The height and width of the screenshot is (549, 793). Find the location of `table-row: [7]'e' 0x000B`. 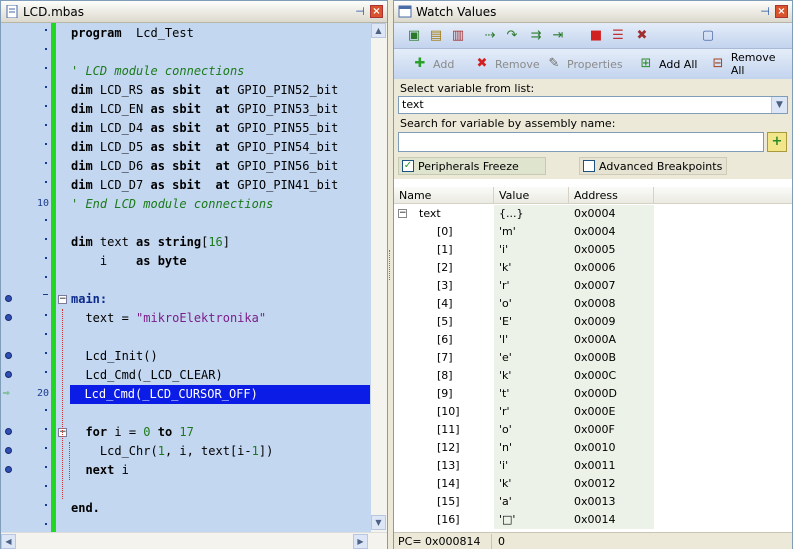

table-row: [7]'e' 0x000B is located at coordinates (593, 358).